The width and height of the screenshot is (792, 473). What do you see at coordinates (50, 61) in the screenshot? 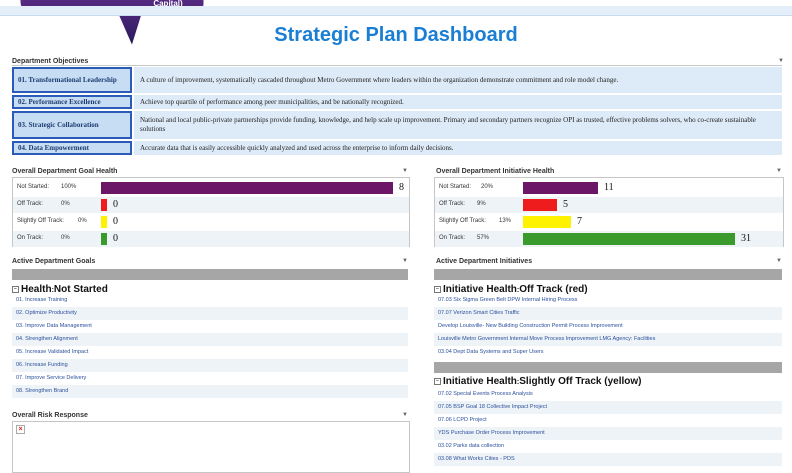
I see `objectives-title: Department Objectives` at bounding box center [50, 61].